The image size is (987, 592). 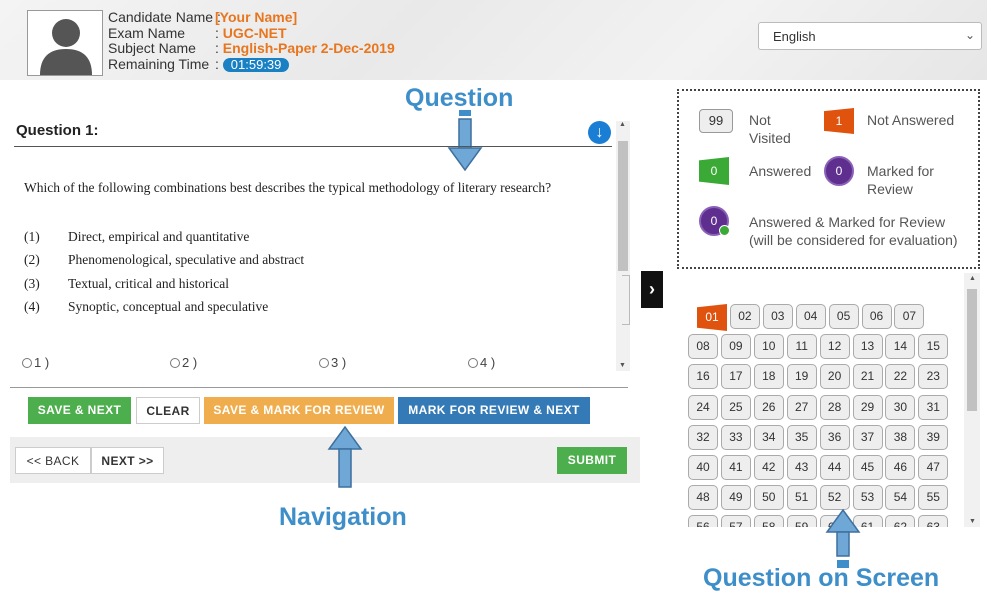 I want to click on question-number-button: 08, so click(x=703, y=347).